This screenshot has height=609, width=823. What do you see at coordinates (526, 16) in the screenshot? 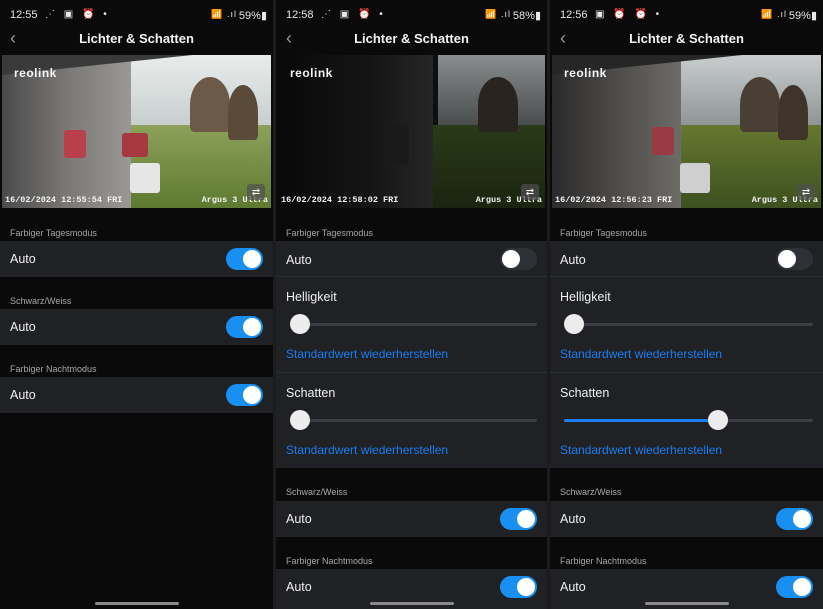
I see `battery-level: 58%▮` at bounding box center [526, 16].